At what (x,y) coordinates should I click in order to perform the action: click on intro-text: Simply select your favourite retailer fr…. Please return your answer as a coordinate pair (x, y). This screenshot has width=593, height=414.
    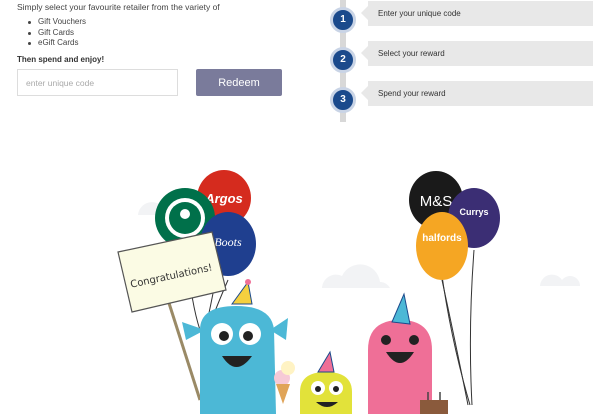
    Looking at the image, I should click on (118, 7).